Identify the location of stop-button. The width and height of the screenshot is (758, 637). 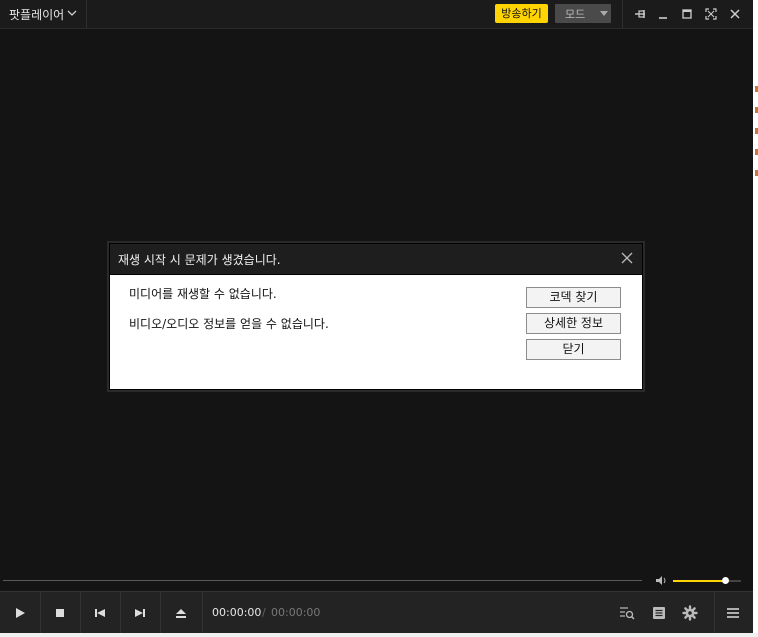
(60, 612).